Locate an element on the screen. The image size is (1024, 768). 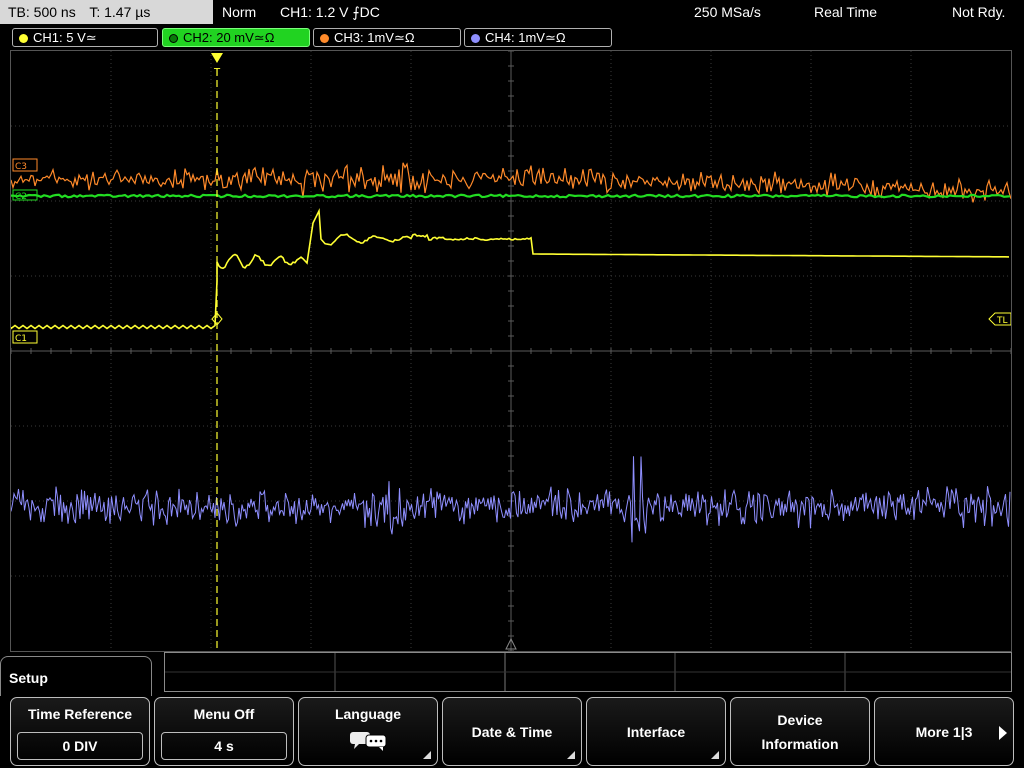
trigger-level-marker: TL is located at coordinates (999, 319).